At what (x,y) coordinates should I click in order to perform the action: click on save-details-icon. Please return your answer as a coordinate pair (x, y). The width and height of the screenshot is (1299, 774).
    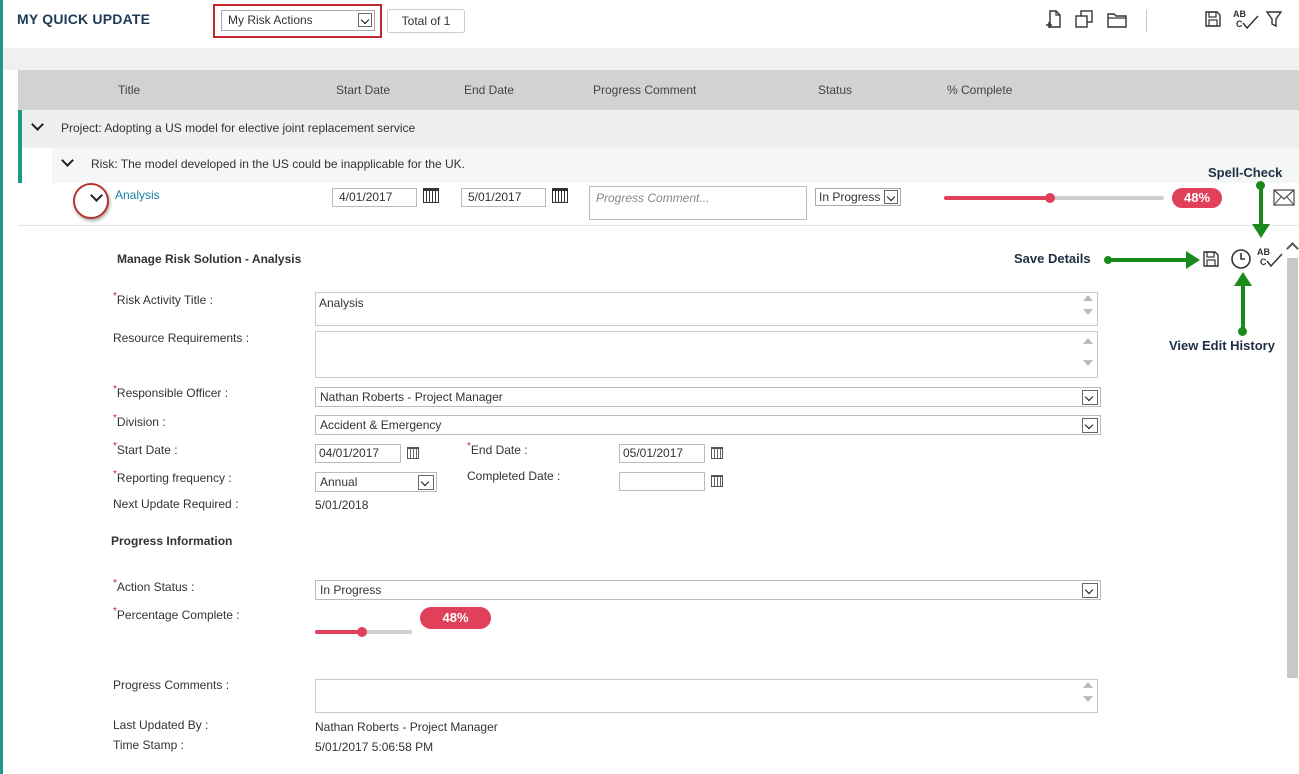
    Looking at the image, I should click on (1211, 259).